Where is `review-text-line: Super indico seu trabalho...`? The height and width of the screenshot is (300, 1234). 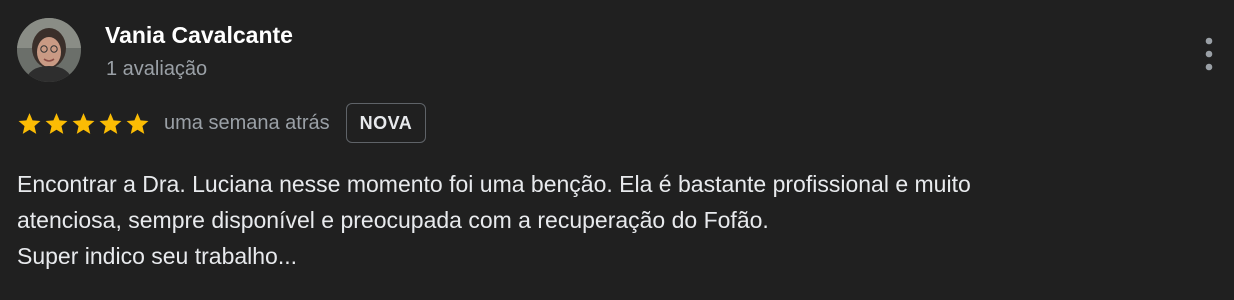 review-text-line: Super indico seu trabalho... is located at coordinates (157, 256).